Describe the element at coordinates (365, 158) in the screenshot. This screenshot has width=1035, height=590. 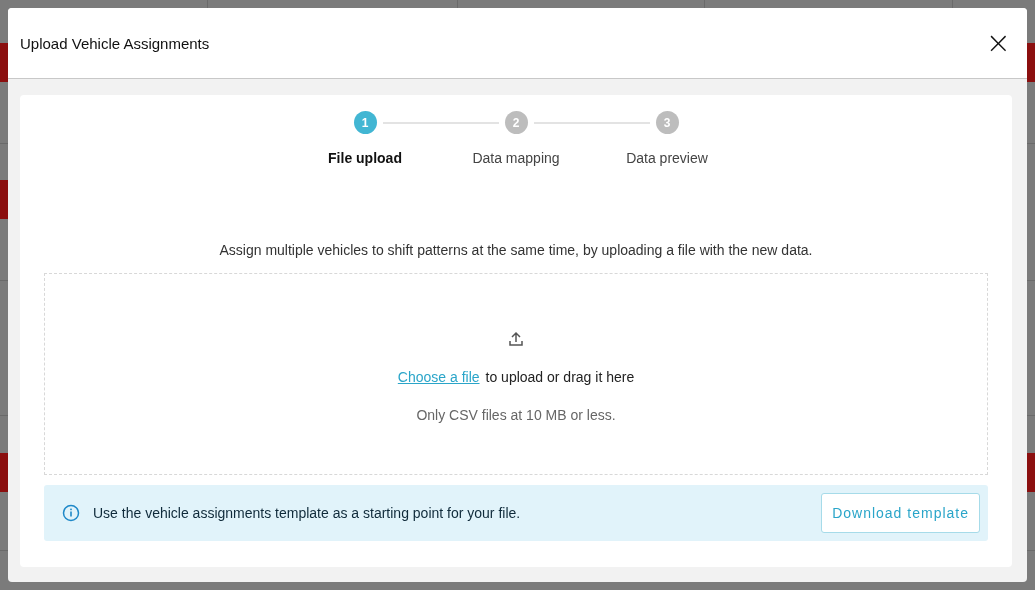
I see `step-label: File upload` at that location.